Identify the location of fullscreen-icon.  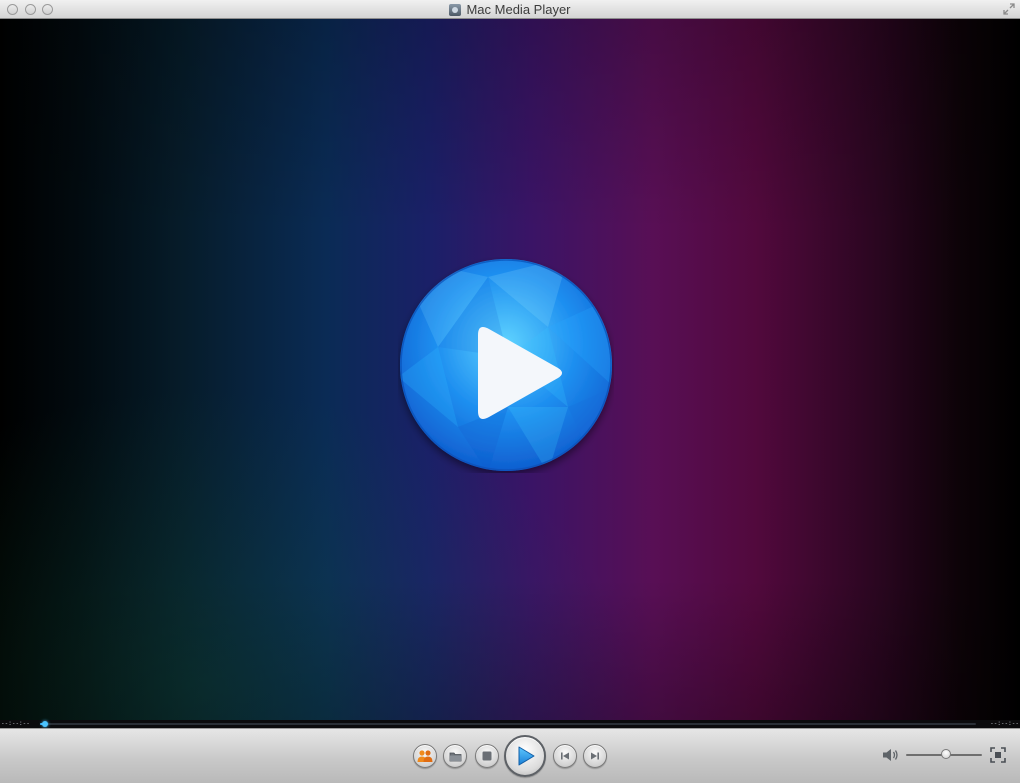
(998, 755).